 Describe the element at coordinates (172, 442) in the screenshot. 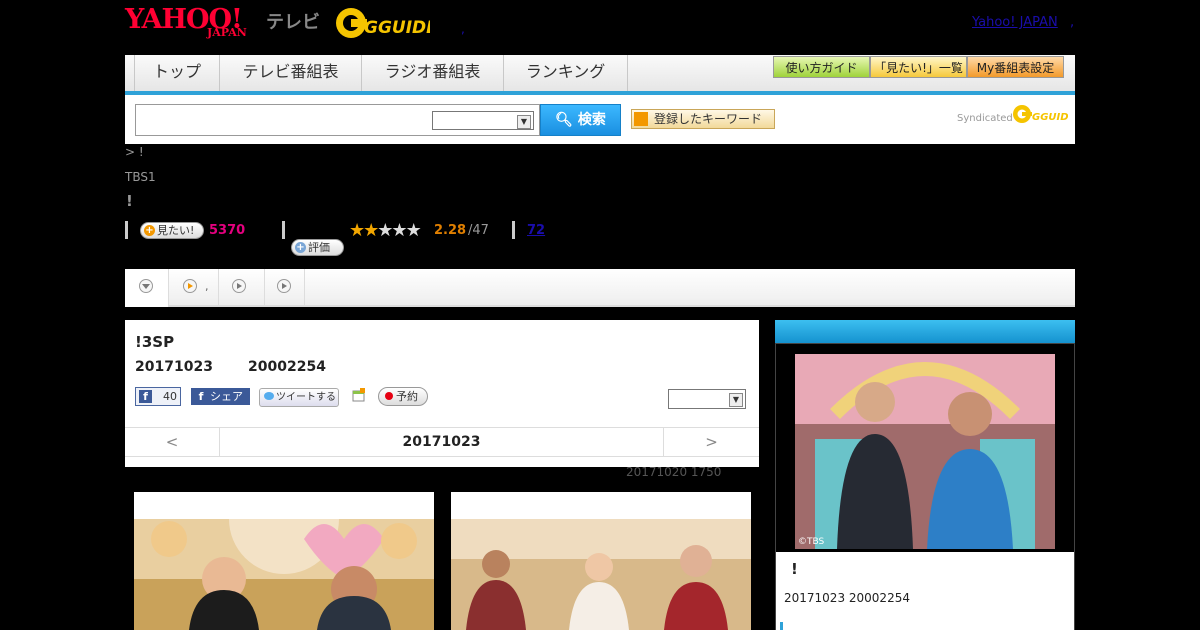

I see `prev-date-button: <` at that location.